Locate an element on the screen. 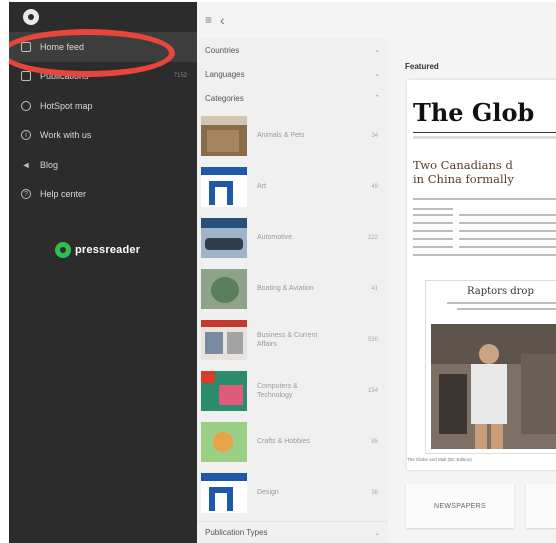 The image size is (556, 543). category-label: Business & Current Affairs is located at coordinates (287, 339).